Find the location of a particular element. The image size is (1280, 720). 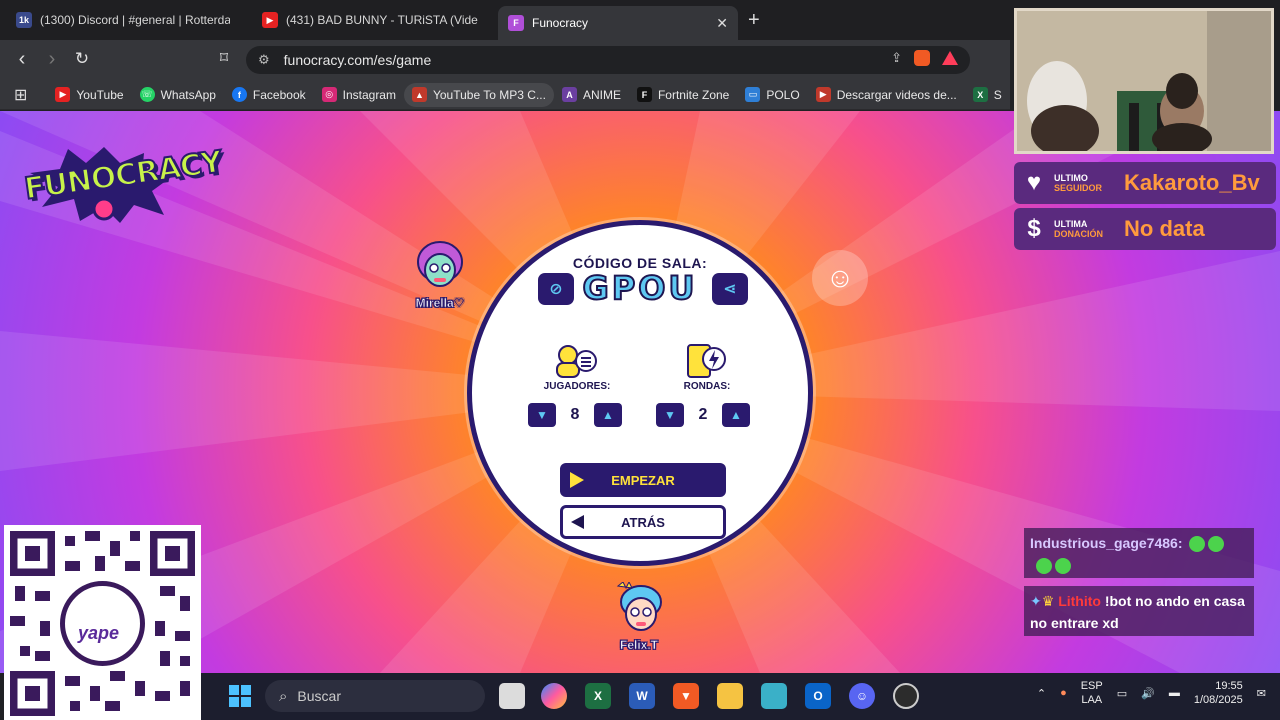

bookmark-label: YouTube is located at coordinates (100, 94).